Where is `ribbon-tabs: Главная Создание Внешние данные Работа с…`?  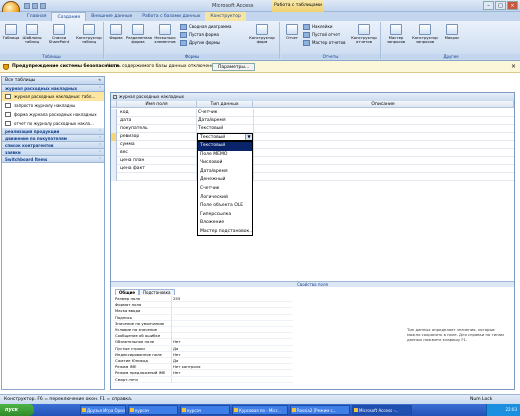
ribbon-tabs: Главная Создание Внешние данные Работа с… is located at coordinates (260, 16).